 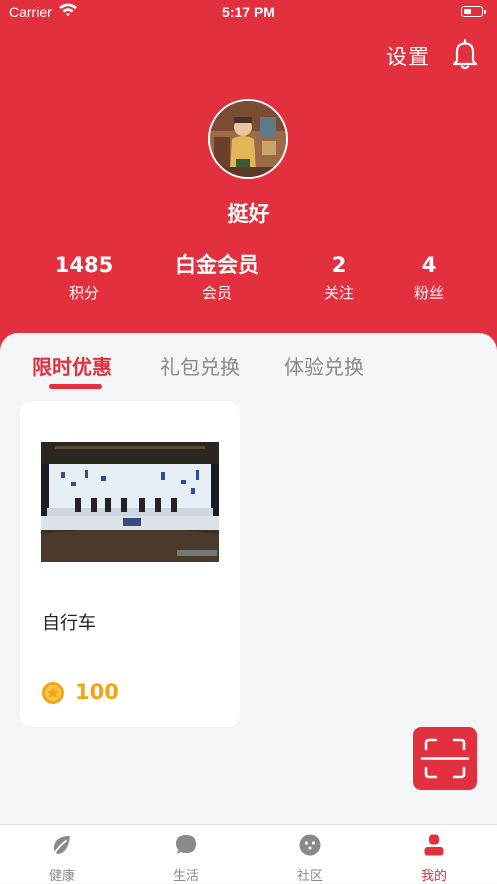 I want to click on stat-value: 1485, so click(x=84, y=265).